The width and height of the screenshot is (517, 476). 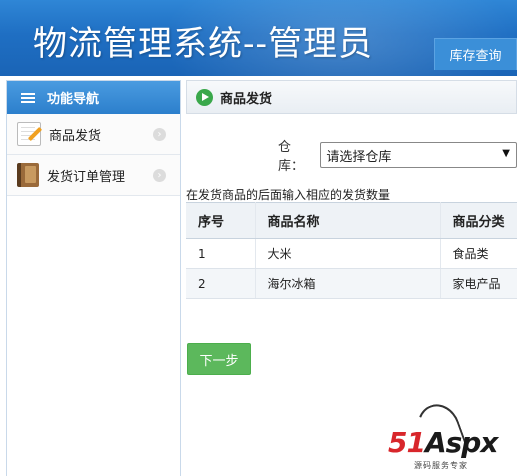 What do you see at coordinates (348, 283) in the screenshot?
I see `cell-name: 海尔冰箱` at bounding box center [348, 283].